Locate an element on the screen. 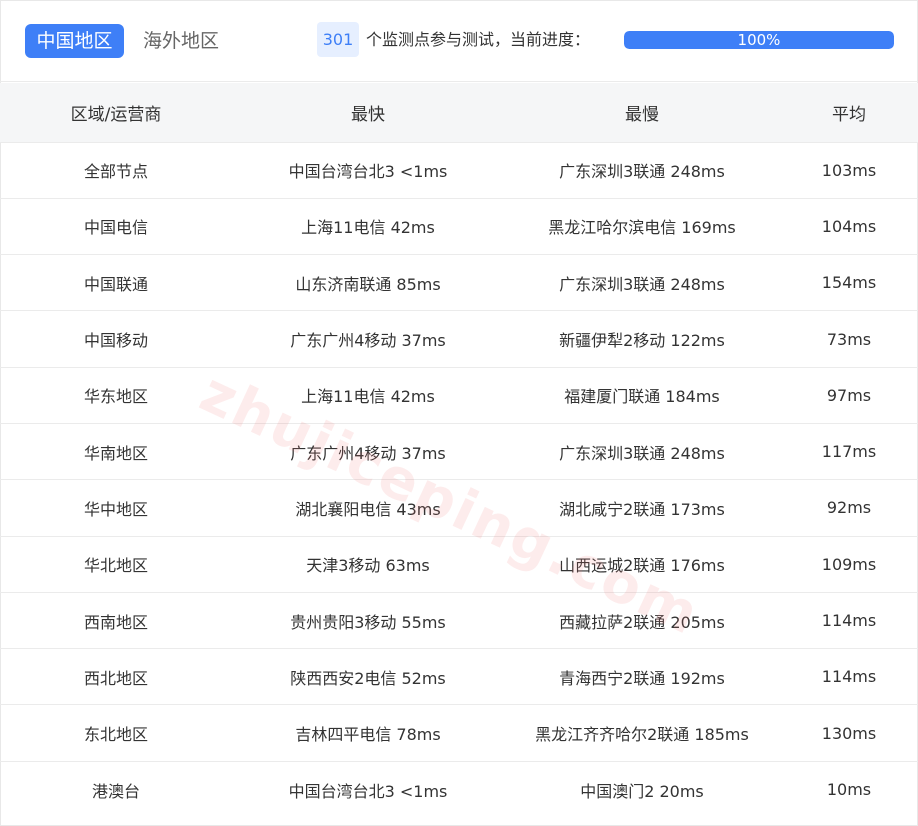  results-header: 中国地区 海外地区 301 个监测点参与测试，当前进度： 100% is located at coordinates (459, 41).